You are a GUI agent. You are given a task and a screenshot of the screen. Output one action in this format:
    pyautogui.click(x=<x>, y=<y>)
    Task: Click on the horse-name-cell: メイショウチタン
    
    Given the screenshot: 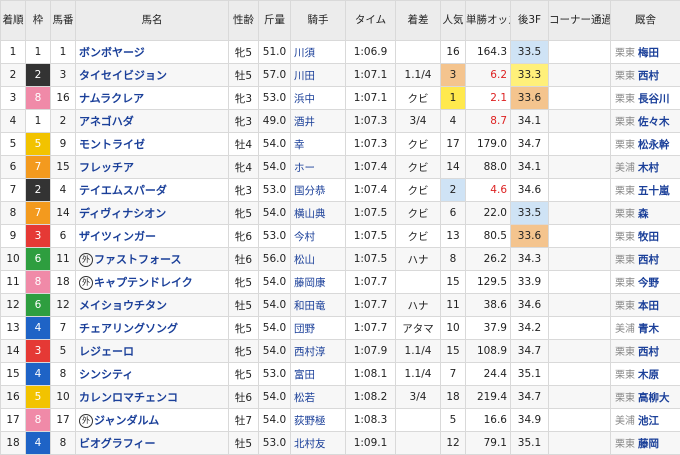 What is the action you would take?
    pyautogui.click(x=152, y=305)
    